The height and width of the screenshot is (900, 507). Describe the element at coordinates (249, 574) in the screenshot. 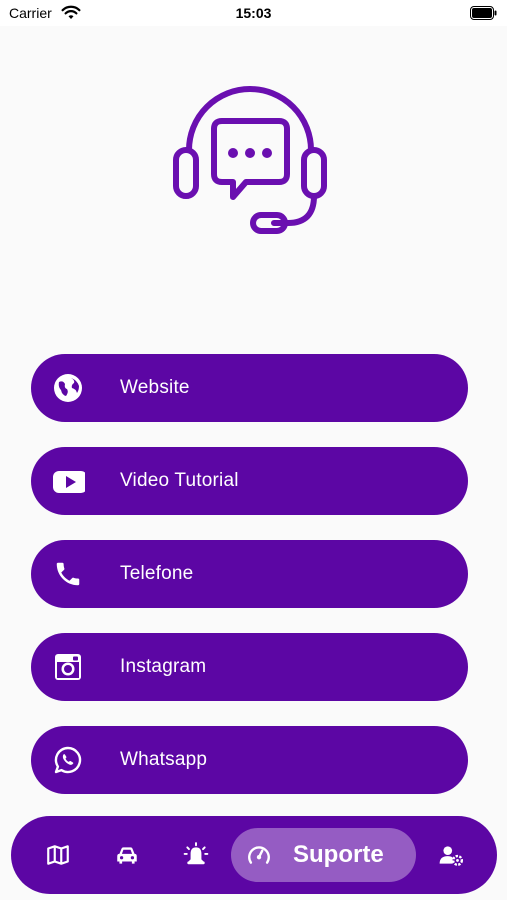

I see `telefone-button: Telefone` at that location.